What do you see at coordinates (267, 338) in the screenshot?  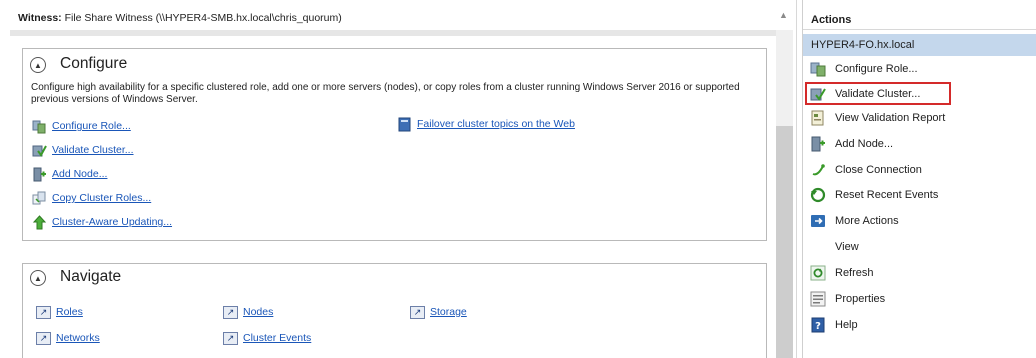 I see `nav-link-cluster-events: ↗ Cluster Events` at bounding box center [267, 338].